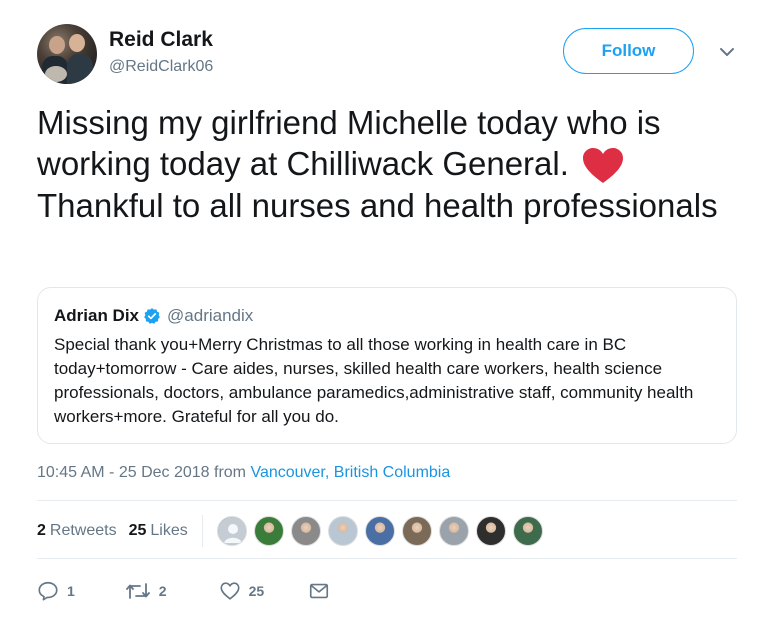  I want to click on user-handle: @ReidClark06, so click(161, 67).